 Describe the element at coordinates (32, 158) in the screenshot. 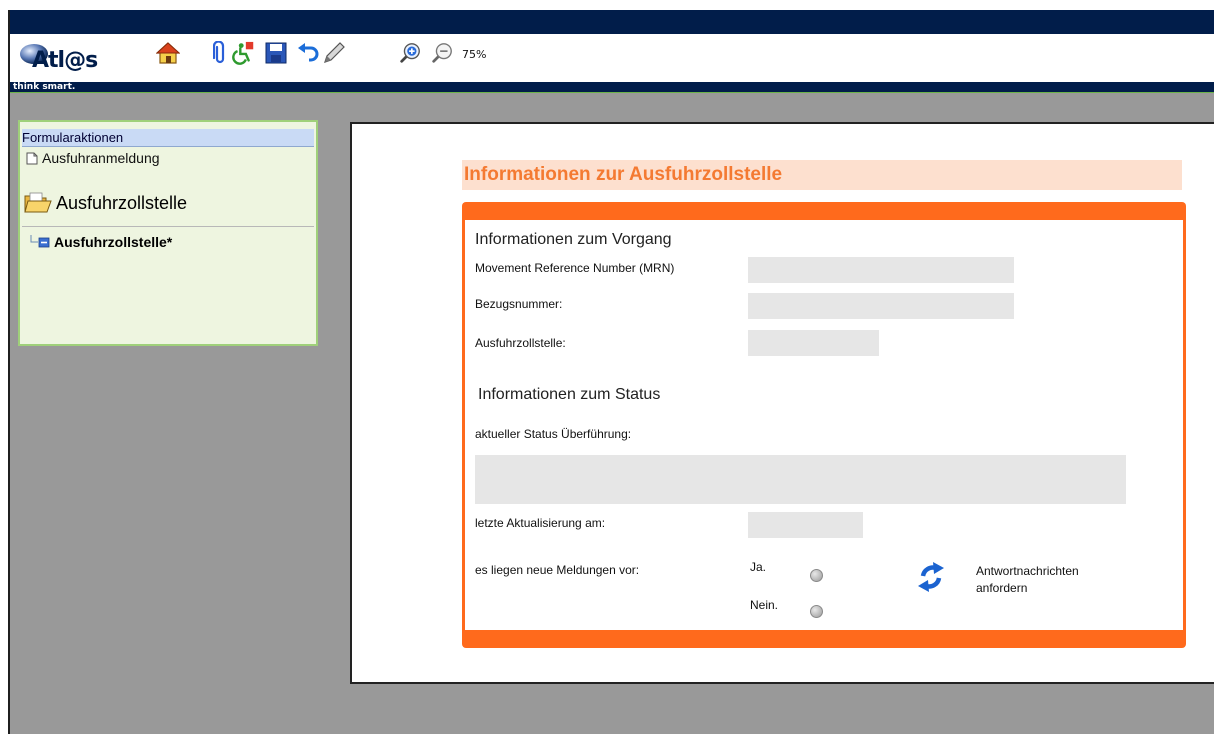

I see `document-icon` at that location.